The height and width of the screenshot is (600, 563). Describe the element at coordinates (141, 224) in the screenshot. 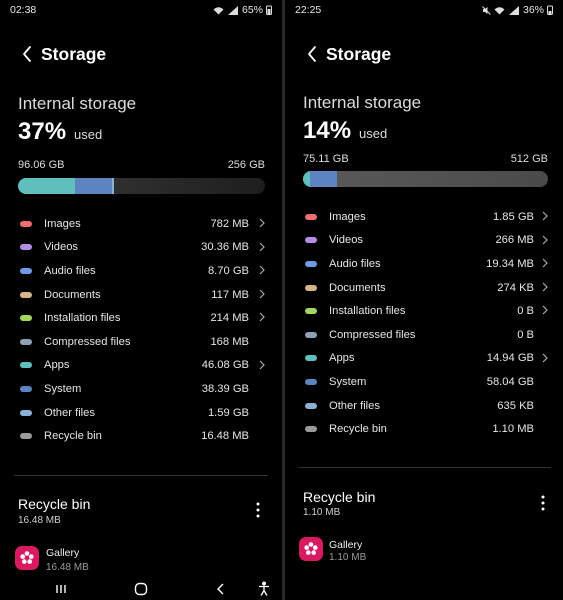

I see `category-row: Images 782 MB` at that location.